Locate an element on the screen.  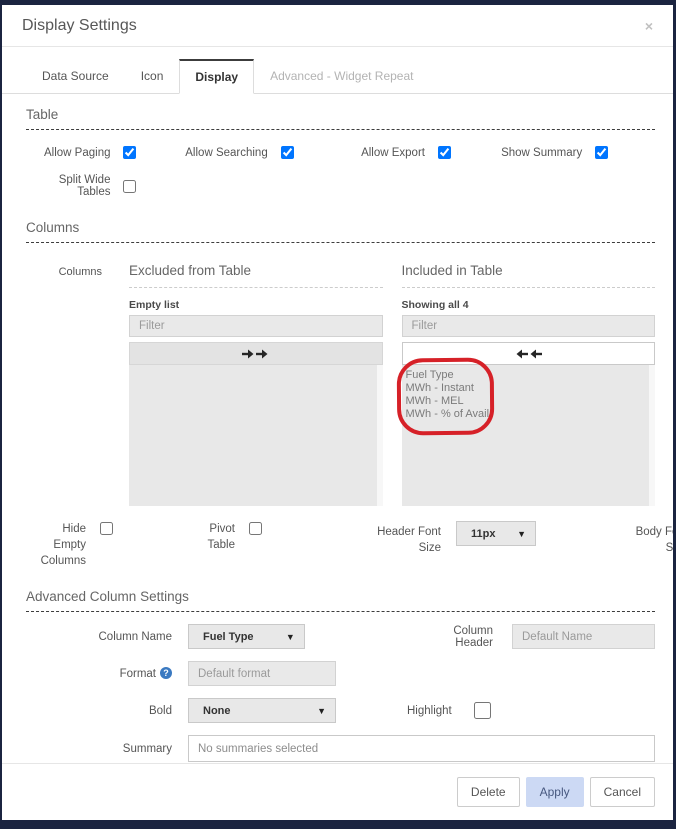
dialog-footer: Delete Apply Cancel is located at coordinates (337, 791).